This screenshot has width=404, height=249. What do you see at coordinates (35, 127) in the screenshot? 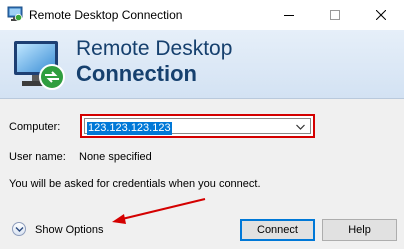
I see `computer-label: Computer:` at bounding box center [35, 127].